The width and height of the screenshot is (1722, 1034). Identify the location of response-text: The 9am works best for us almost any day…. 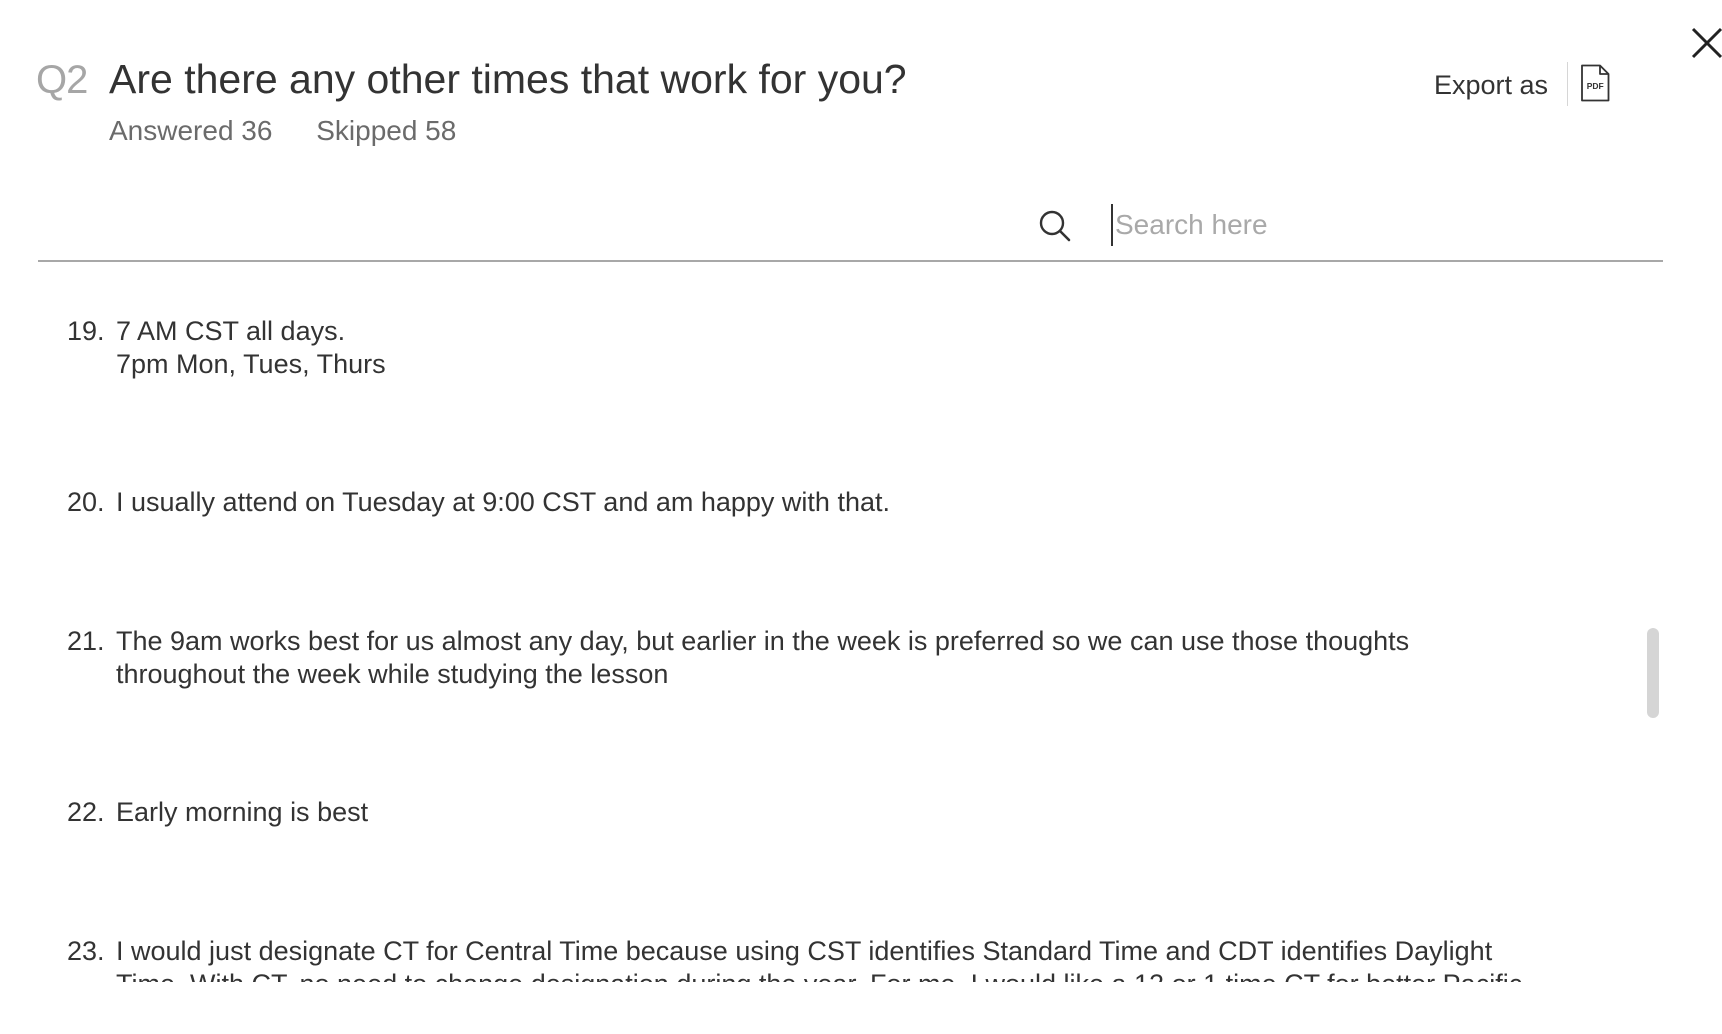
(763, 657).